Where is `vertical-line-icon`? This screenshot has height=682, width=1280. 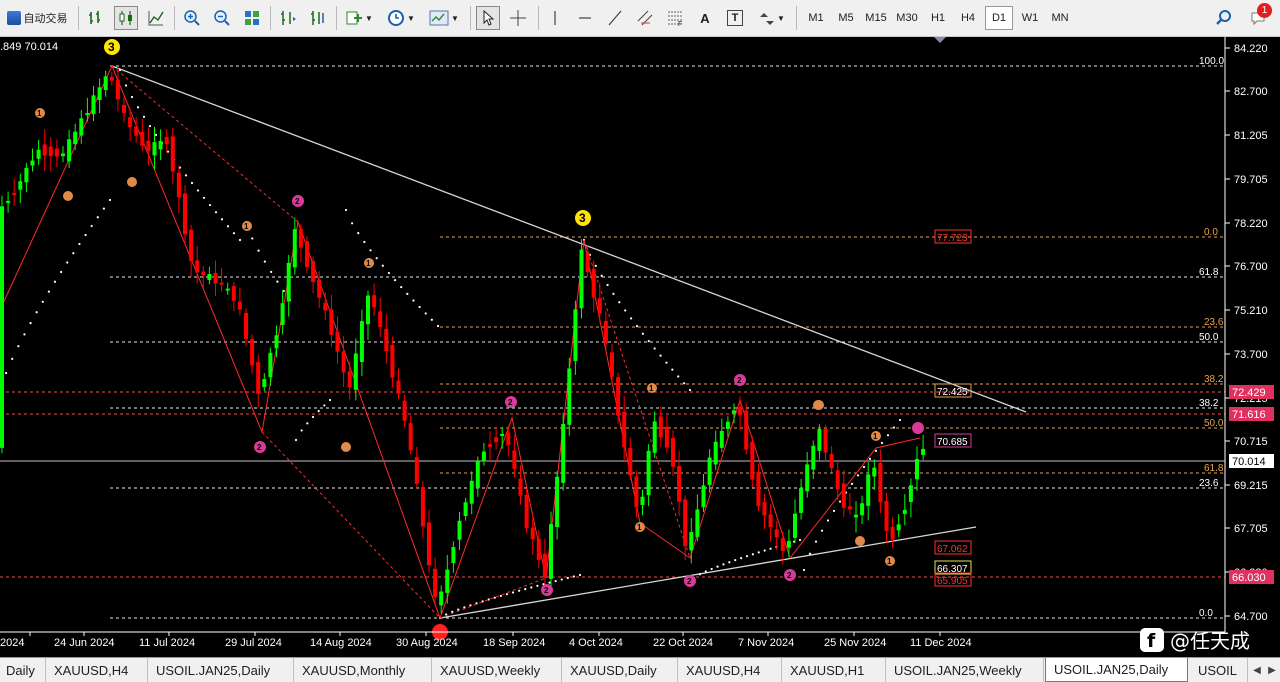
vertical-line-icon is located at coordinates (555, 18).